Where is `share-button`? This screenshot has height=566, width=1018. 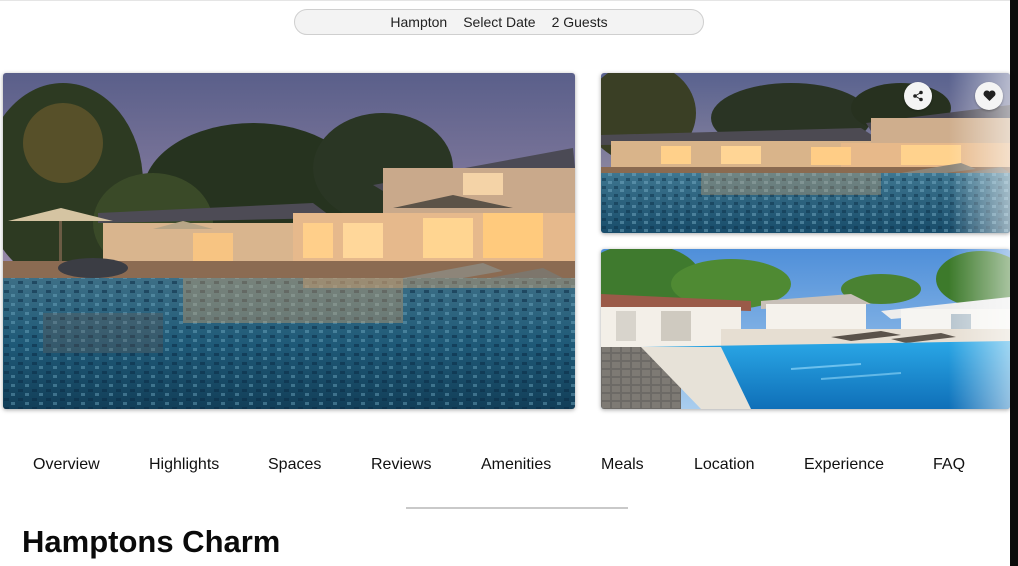 share-button is located at coordinates (918, 96).